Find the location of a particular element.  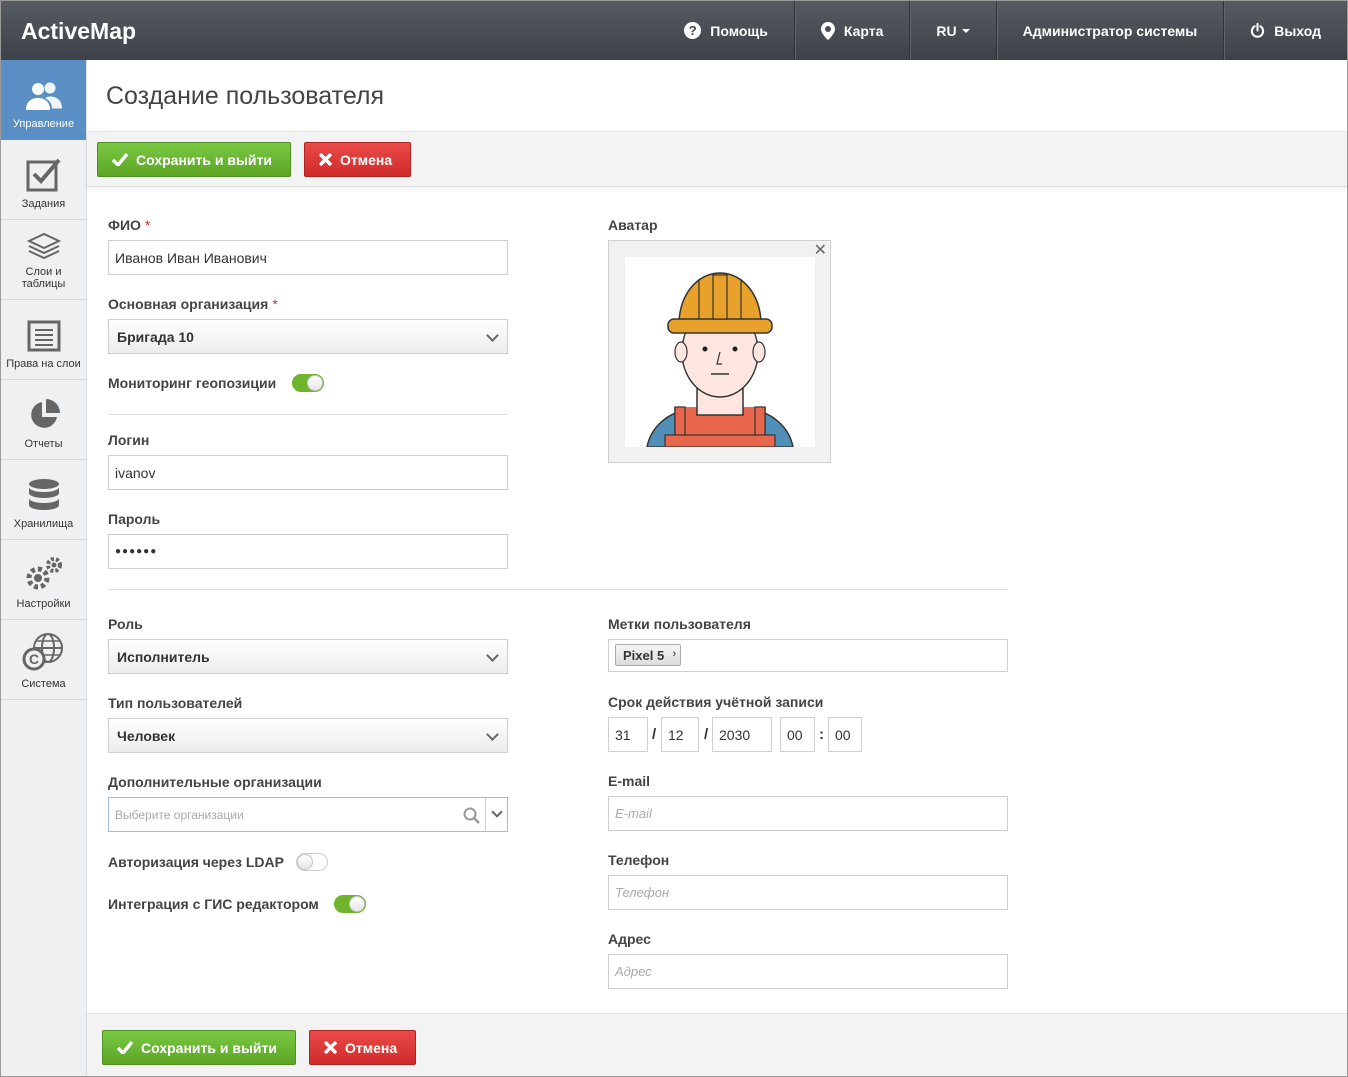

svg-text: C is located at coordinates (33, 659).